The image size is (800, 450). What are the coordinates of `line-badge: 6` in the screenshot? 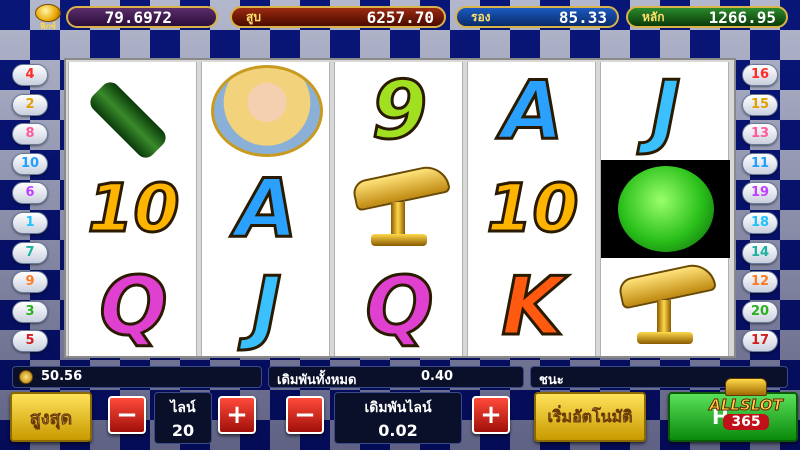 It's located at (30, 193).